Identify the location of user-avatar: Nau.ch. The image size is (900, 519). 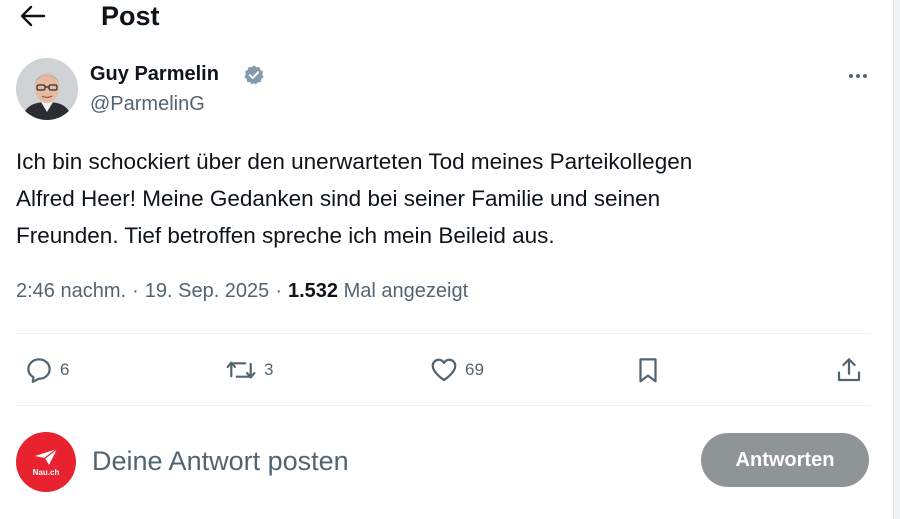
(46, 462).